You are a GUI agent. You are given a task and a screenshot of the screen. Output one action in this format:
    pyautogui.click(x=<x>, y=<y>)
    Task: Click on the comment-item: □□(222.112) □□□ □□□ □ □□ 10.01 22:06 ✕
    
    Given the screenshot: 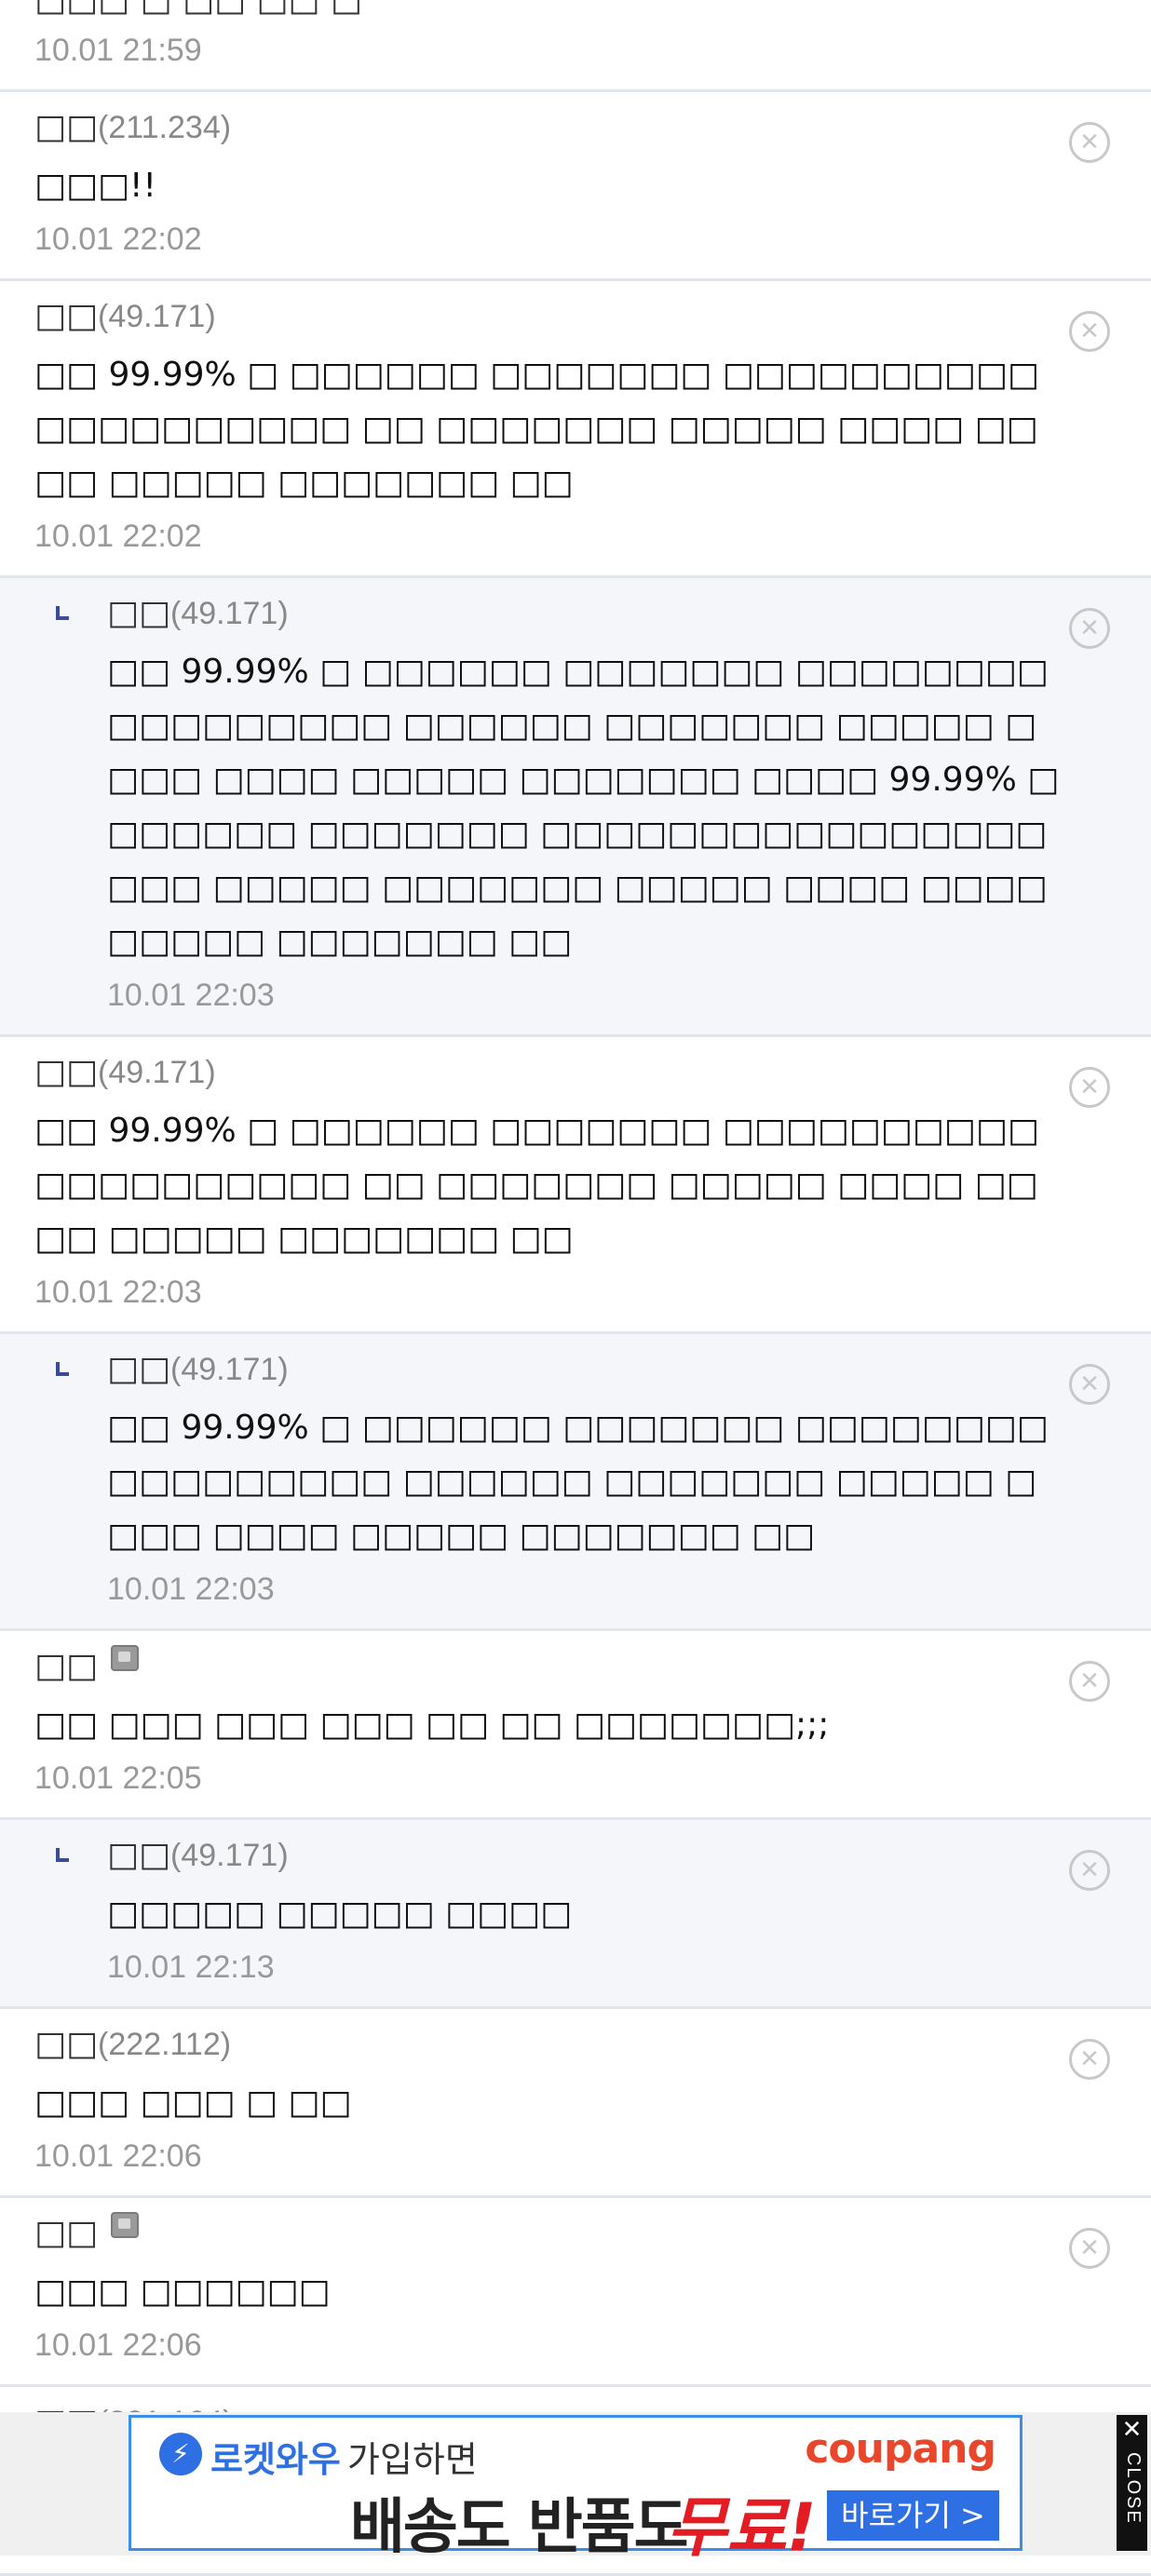 What is the action you would take?
    pyautogui.click(x=575, y=2103)
    